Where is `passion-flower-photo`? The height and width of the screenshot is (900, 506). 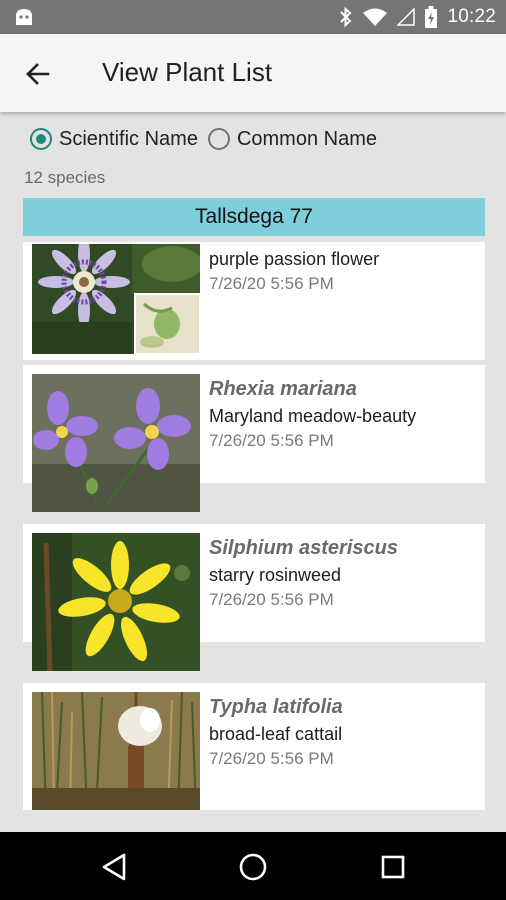 passion-flower-photo is located at coordinates (116, 299).